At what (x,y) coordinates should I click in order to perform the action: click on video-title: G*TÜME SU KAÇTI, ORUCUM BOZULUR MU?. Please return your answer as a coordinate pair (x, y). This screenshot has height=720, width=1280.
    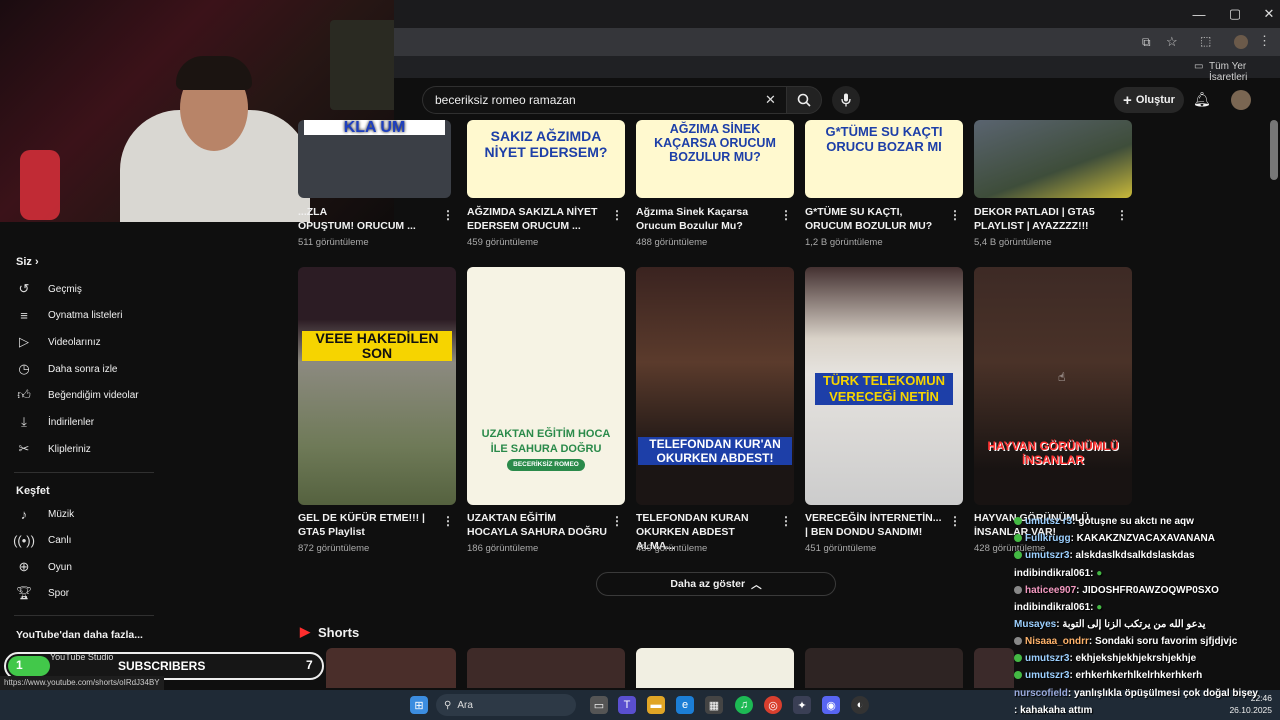
    Looking at the image, I should click on (875, 219).